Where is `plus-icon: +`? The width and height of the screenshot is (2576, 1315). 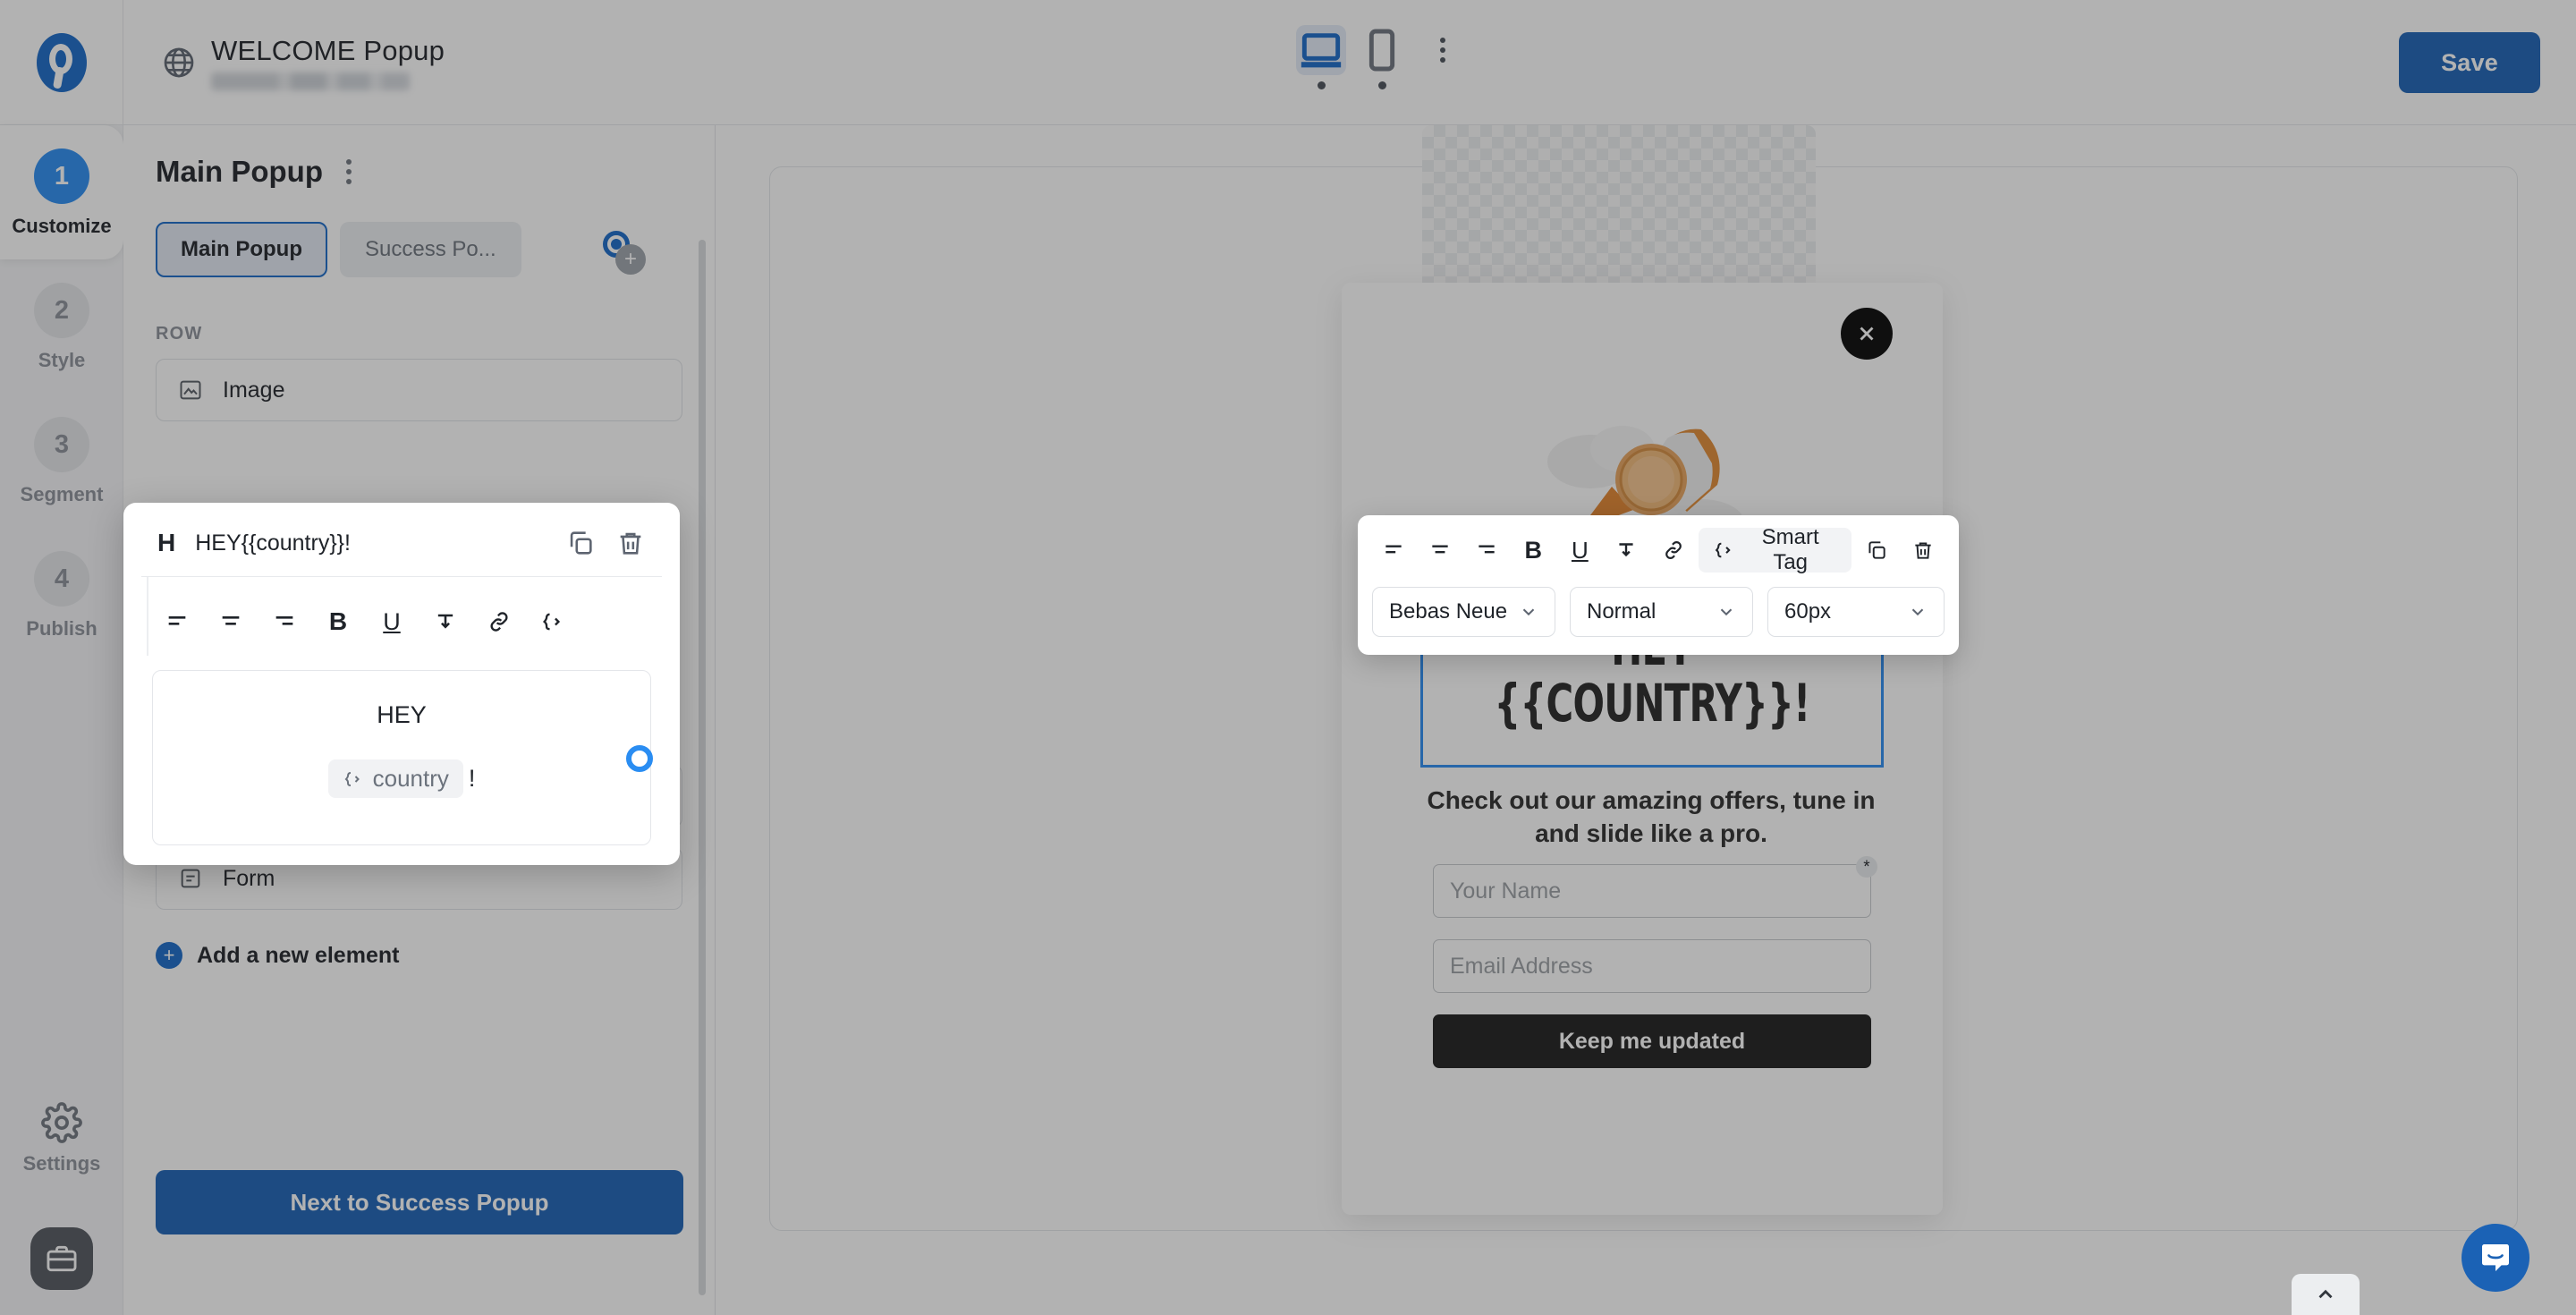
plus-icon: + is located at coordinates (169, 956).